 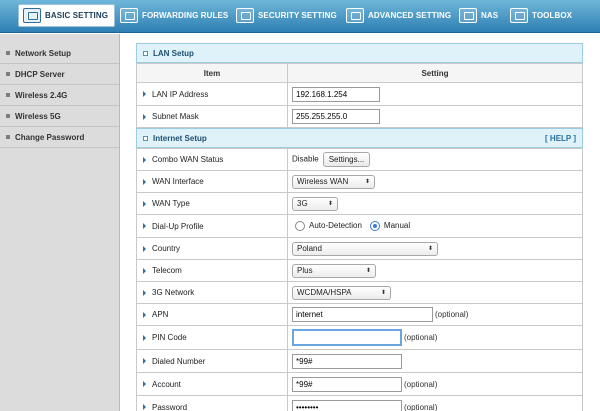 What do you see at coordinates (180, 138) in the screenshot?
I see `section-title: Internet Setup` at bounding box center [180, 138].